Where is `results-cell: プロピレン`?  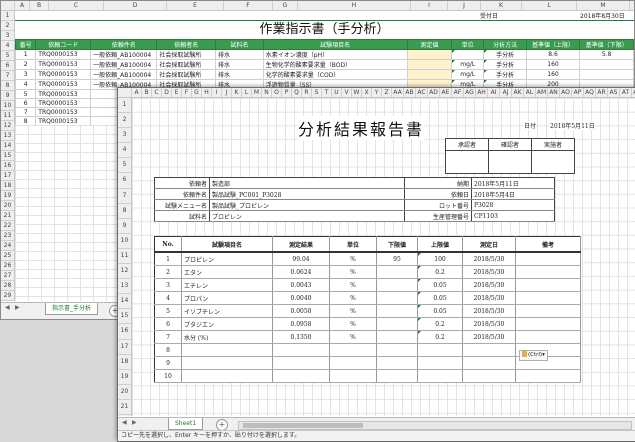
results-cell: プロピレン is located at coordinates (227, 259).